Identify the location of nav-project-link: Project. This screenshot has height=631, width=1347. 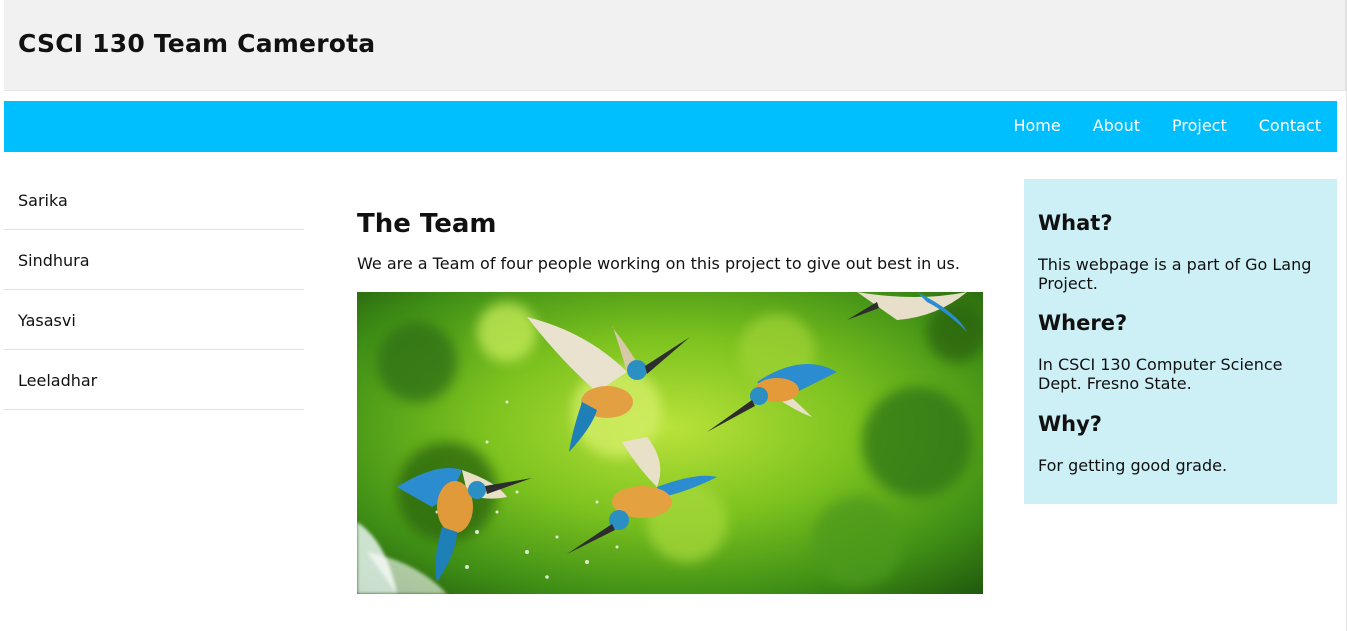
(1199, 126).